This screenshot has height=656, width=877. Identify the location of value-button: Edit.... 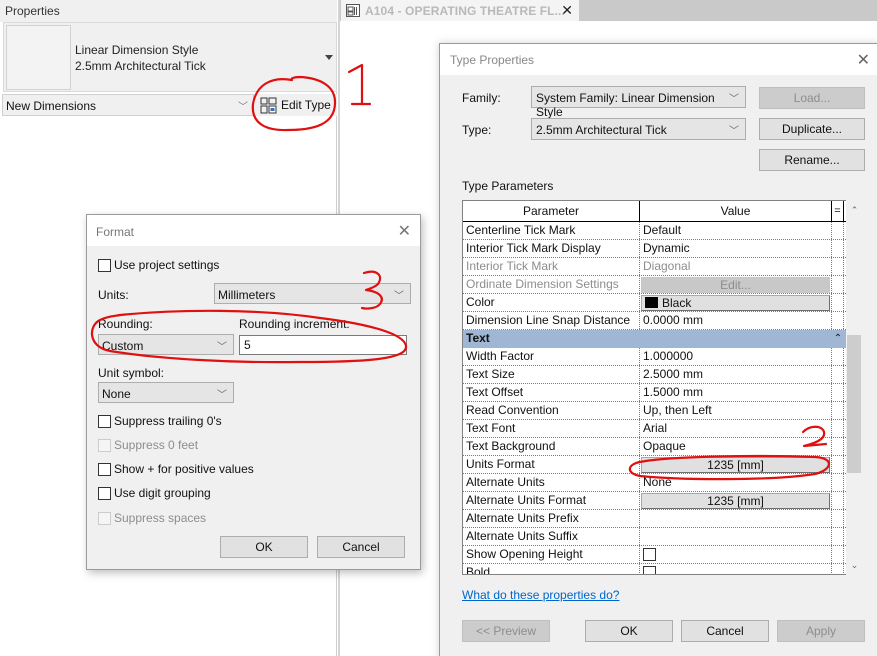
(735, 285).